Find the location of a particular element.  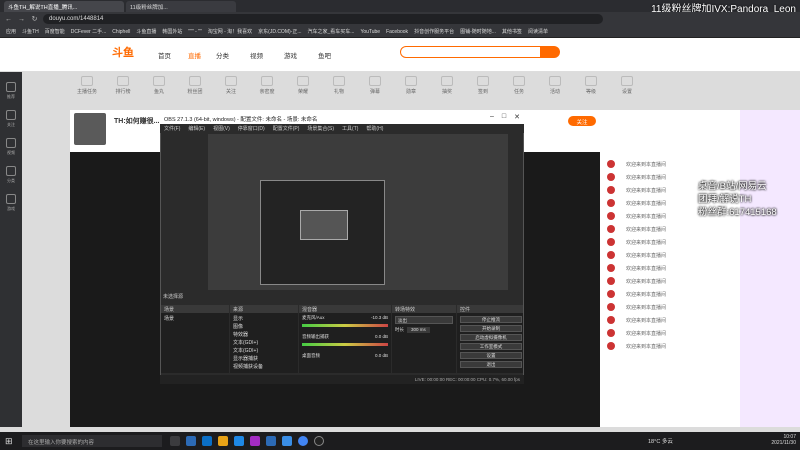

sidebar-item: 分类 is located at coordinates (11, 175).